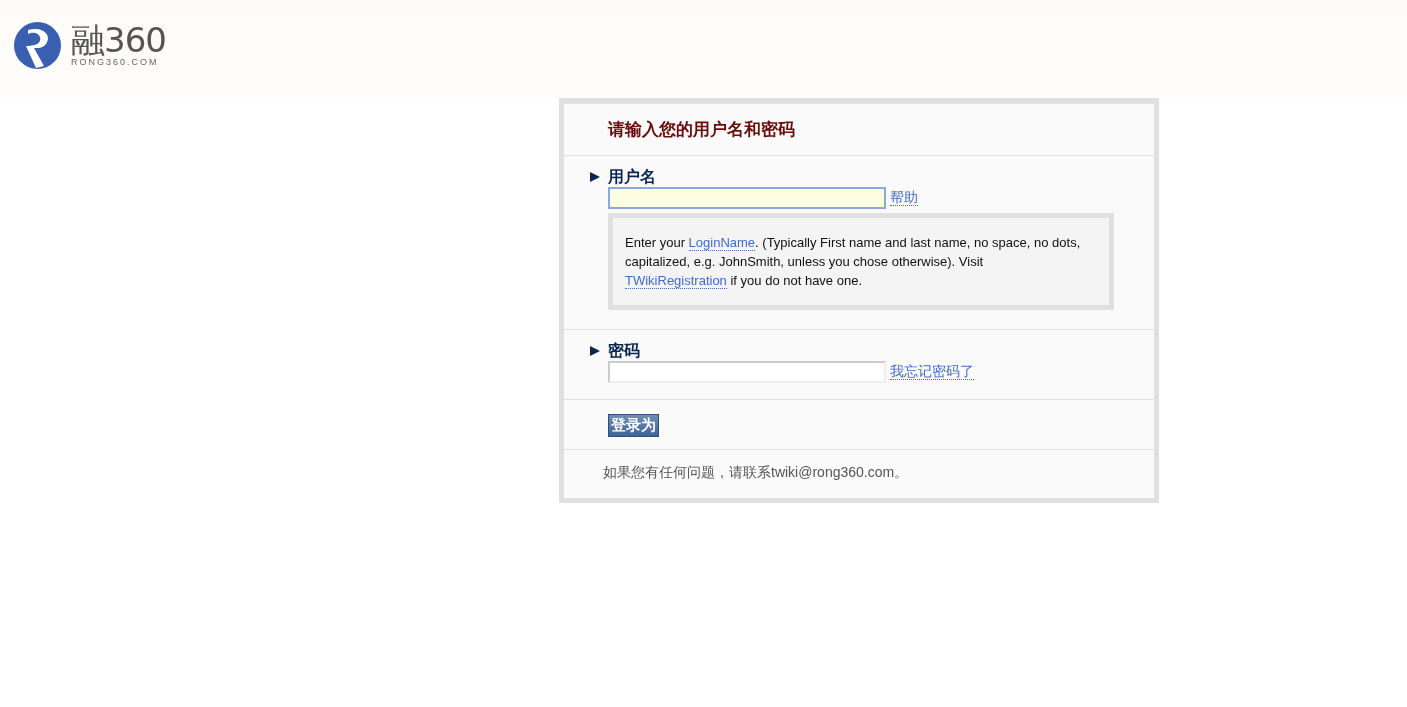  I want to click on field-label: 密码, so click(624, 350).